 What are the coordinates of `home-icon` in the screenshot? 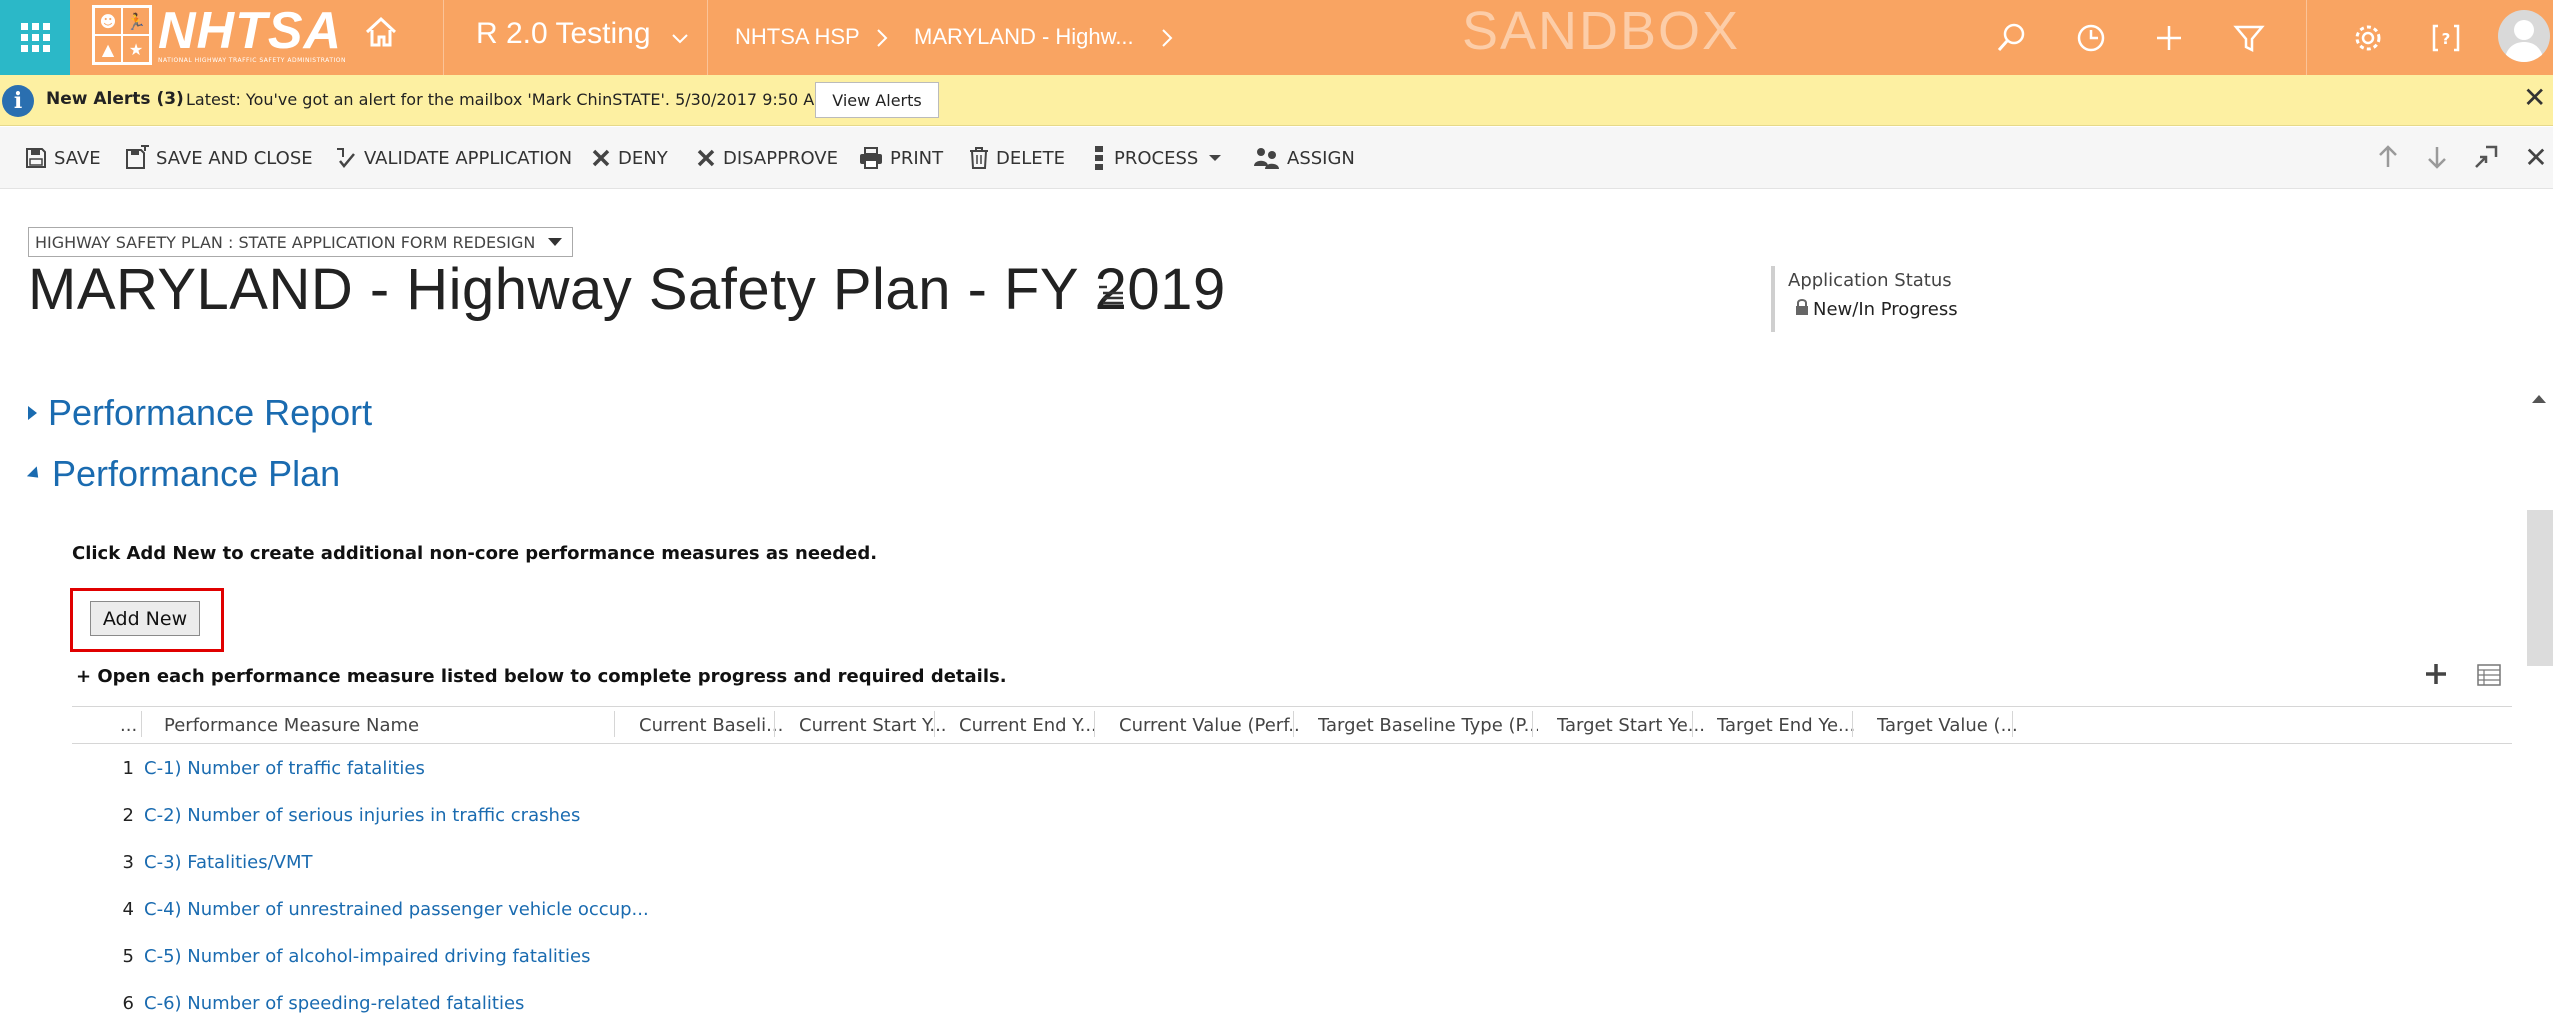 It's located at (381, 32).